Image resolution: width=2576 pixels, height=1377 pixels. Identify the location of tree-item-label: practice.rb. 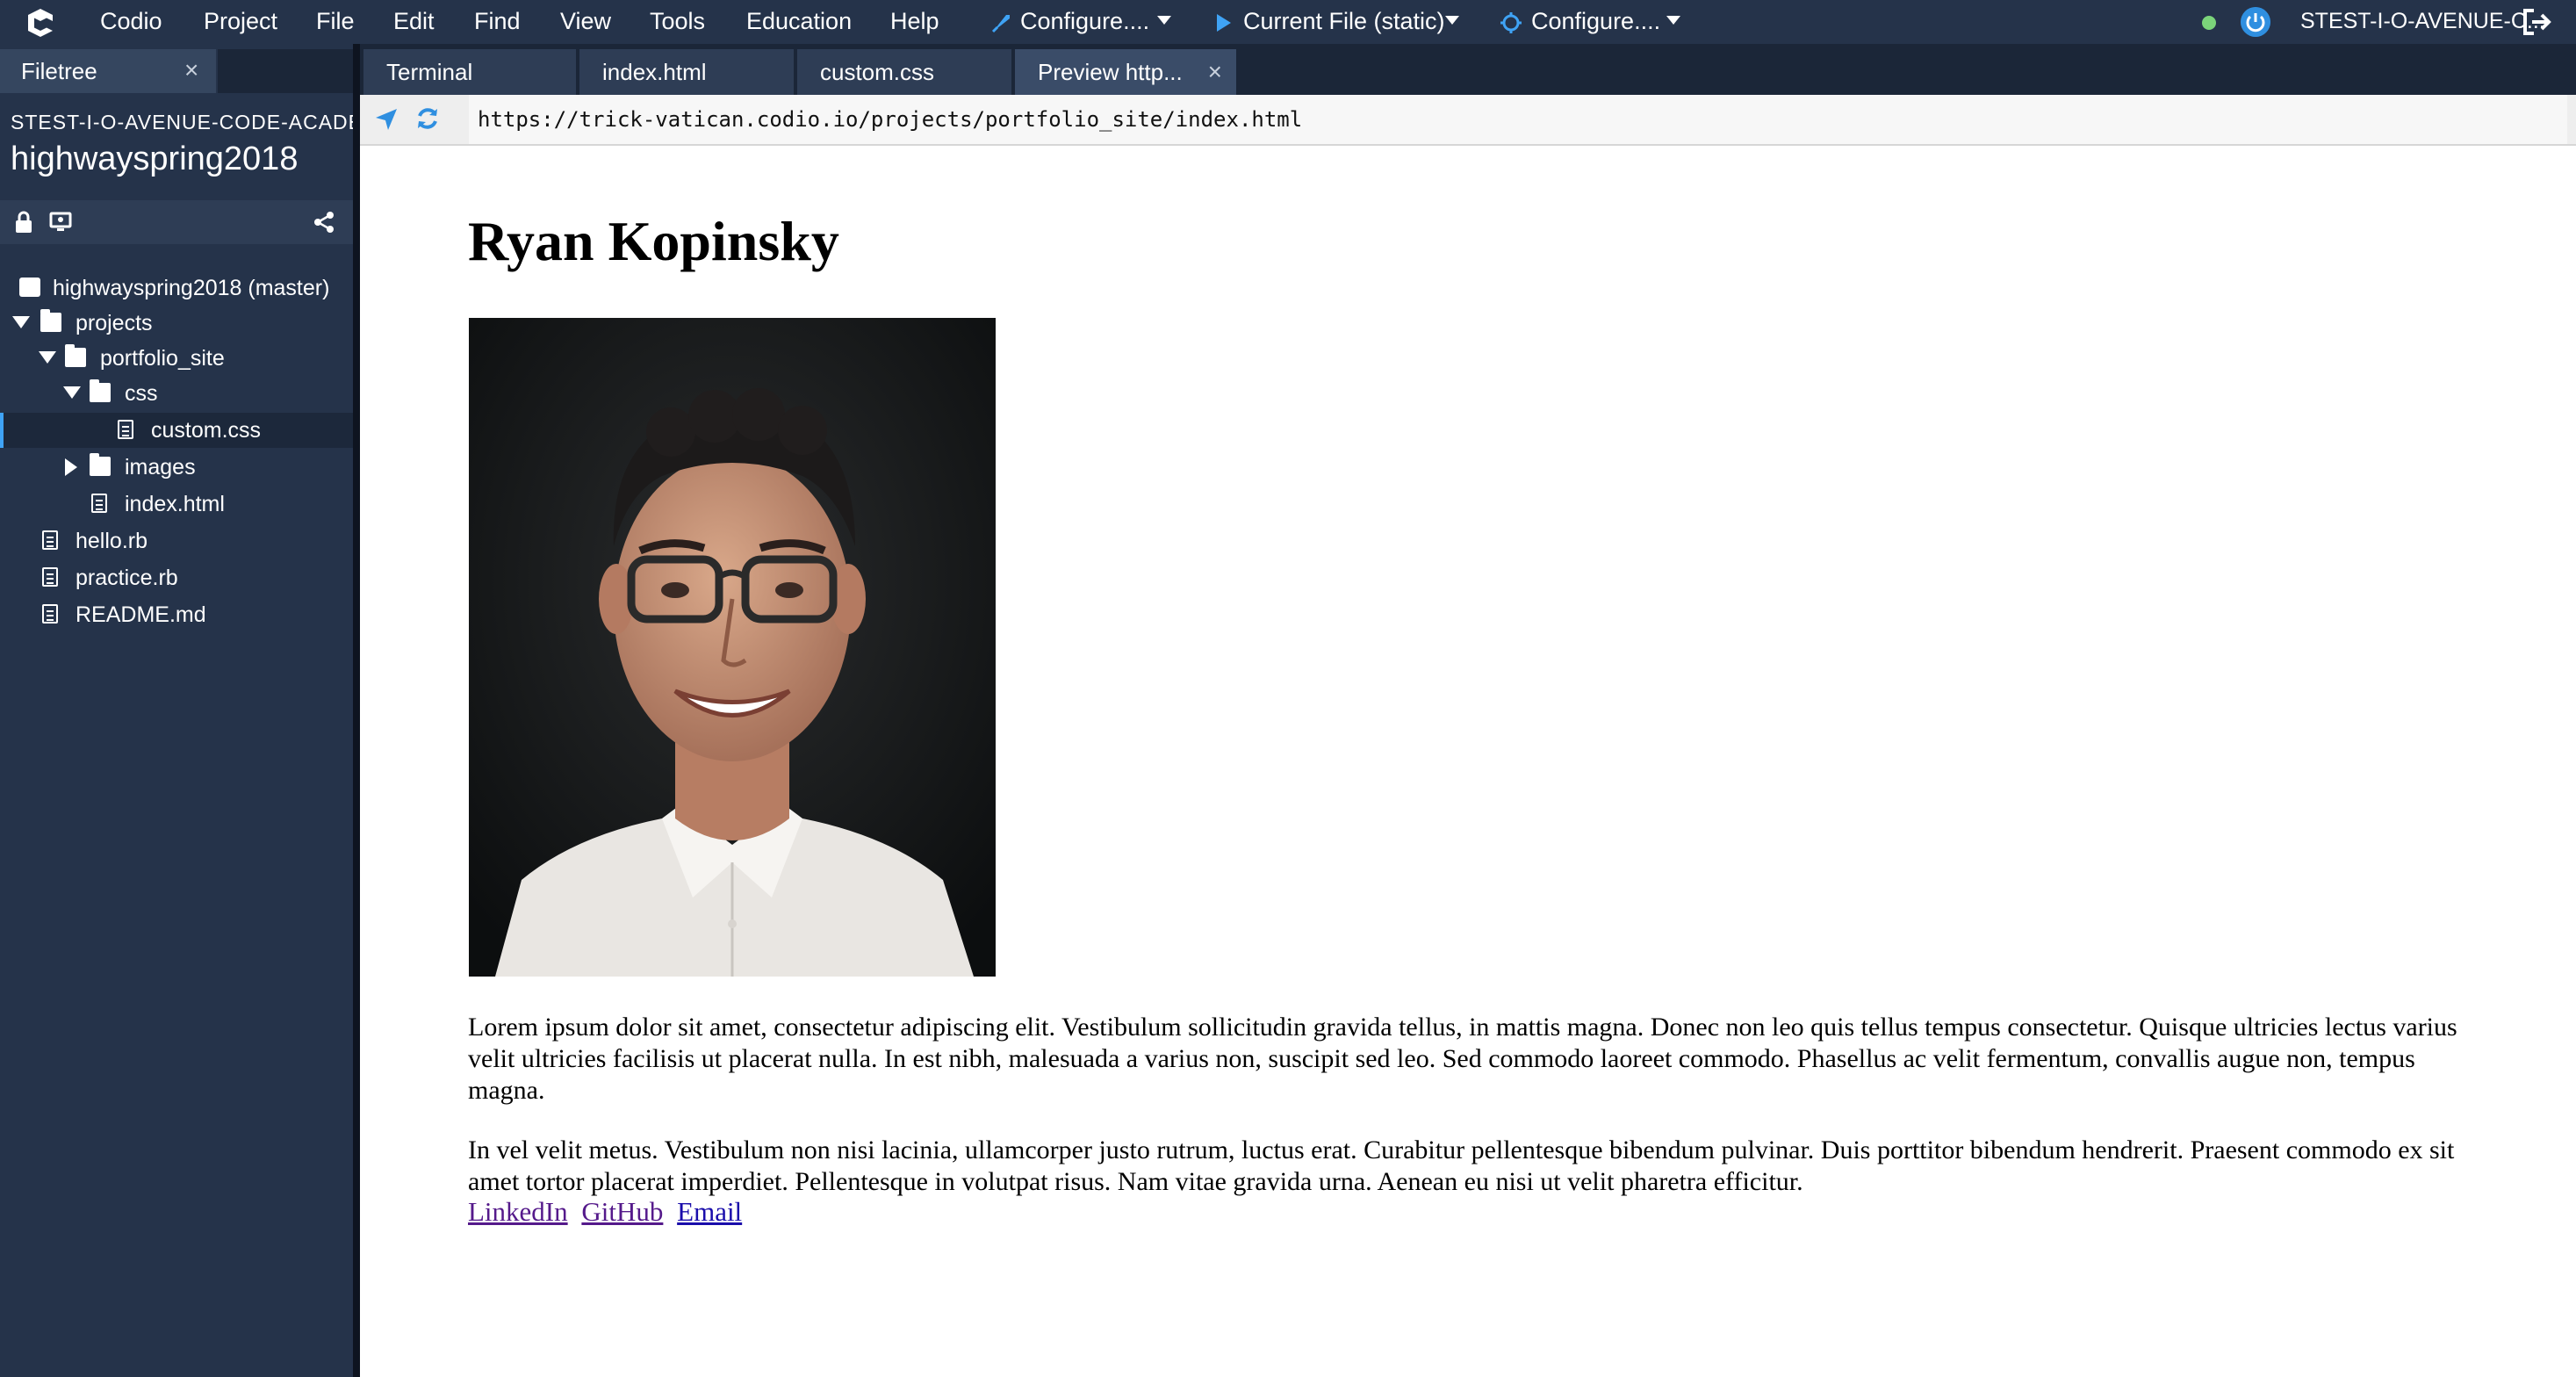
(127, 578).